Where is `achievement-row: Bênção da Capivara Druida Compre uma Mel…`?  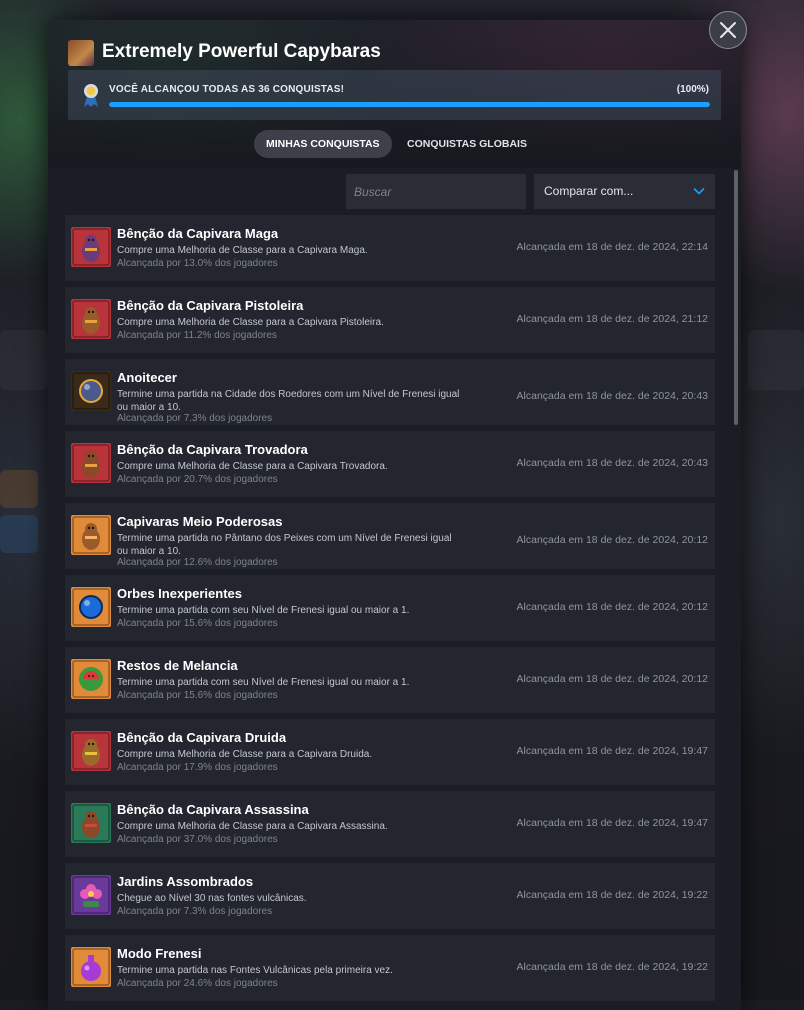
achievement-row: Bênção da Capivara Druida Compre uma Mel… is located at coordinates (390, 752).